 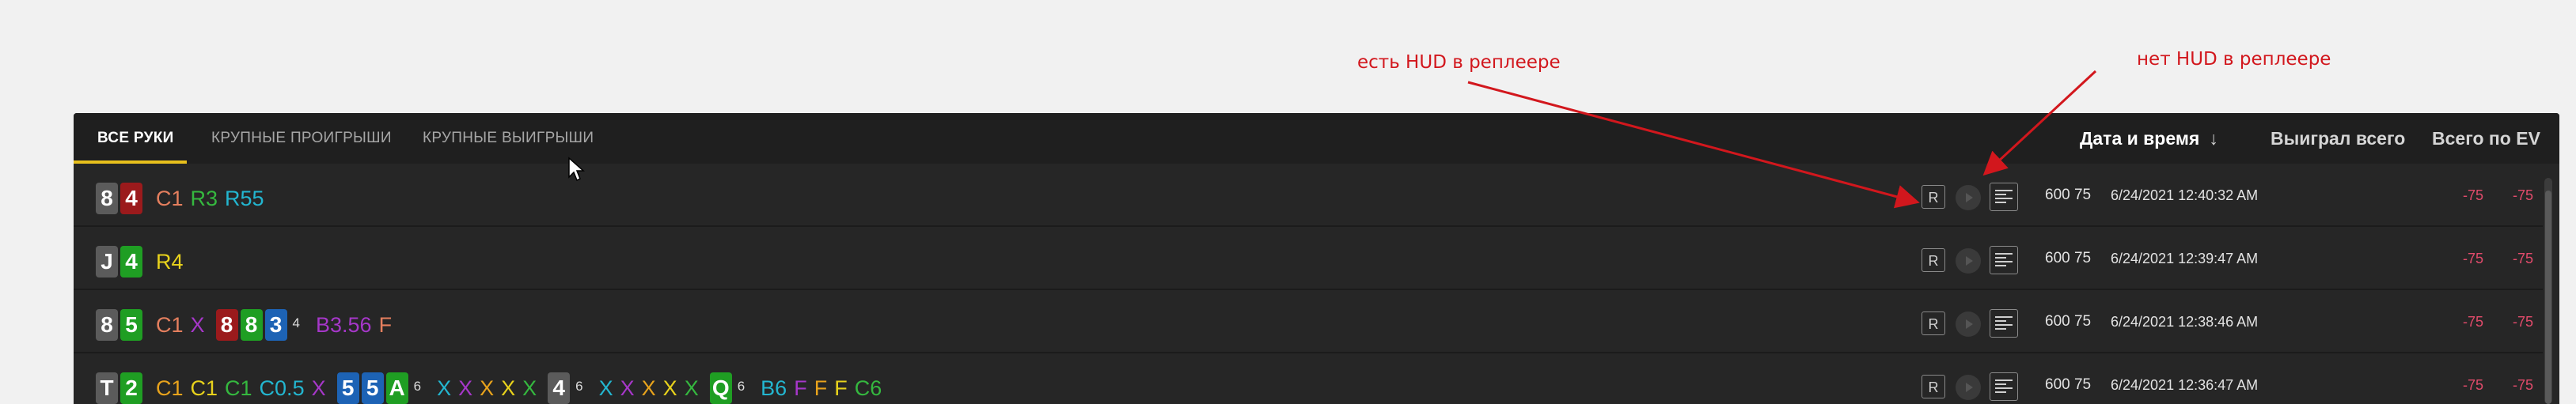 I want to click on hand-line: J 4 R4, so click(x=140, y=262).